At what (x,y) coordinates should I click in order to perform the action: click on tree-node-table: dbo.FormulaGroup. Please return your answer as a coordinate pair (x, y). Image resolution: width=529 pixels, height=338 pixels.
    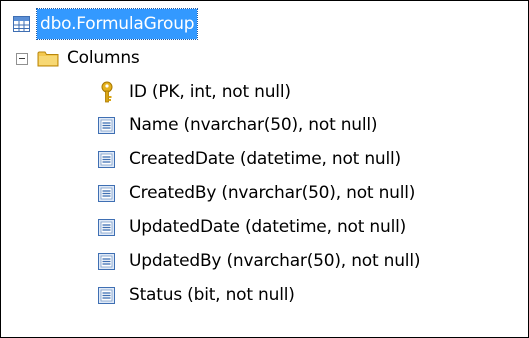
    Looking at the image, I should click on (264, 24).